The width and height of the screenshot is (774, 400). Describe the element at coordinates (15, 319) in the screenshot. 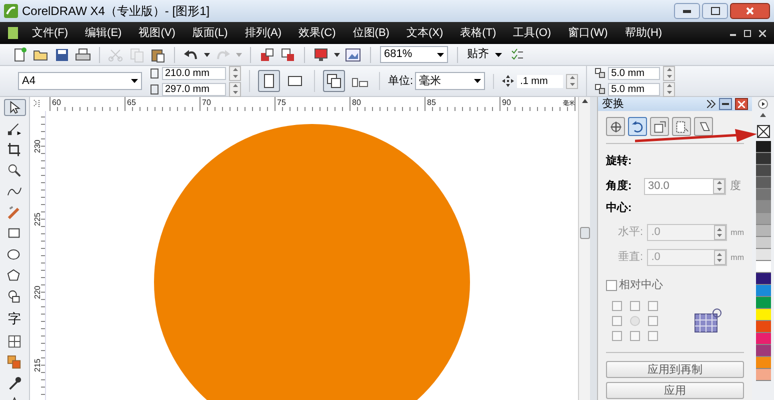

I see `text-tool-button: 字` at that location.